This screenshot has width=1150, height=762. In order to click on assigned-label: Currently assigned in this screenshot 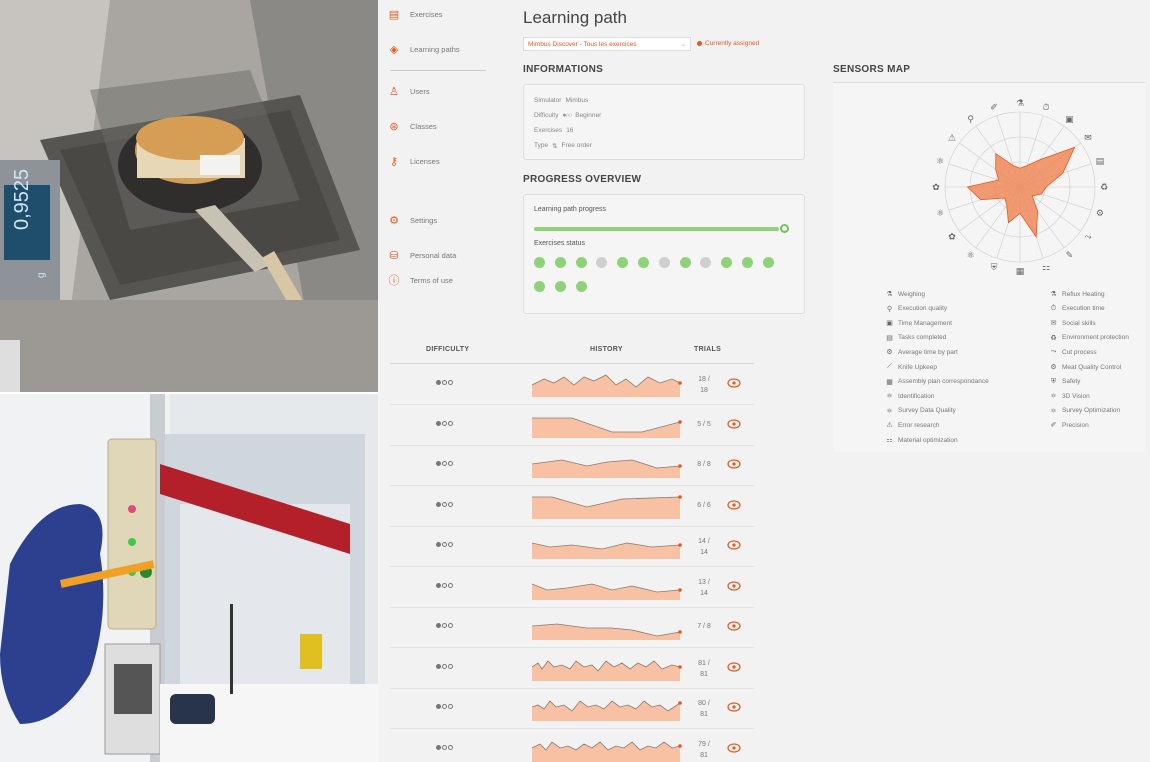, I will do `click(732, 43)`.